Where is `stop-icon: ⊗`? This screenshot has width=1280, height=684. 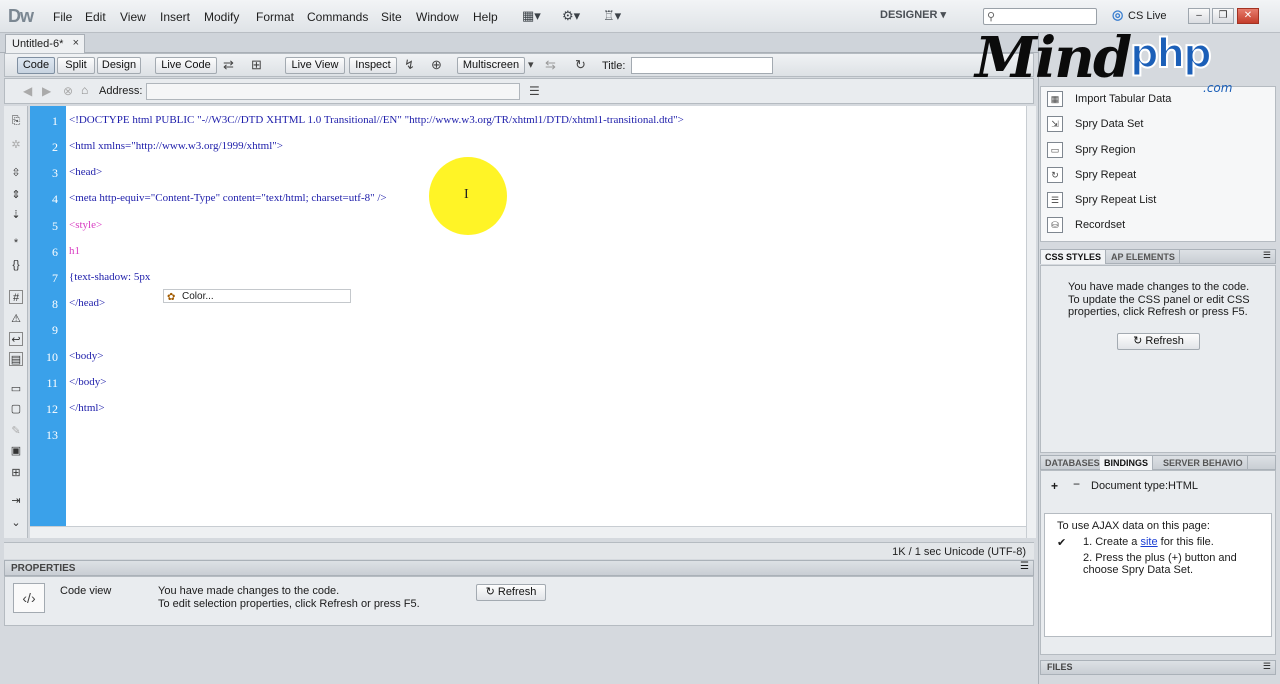
stop-icon: ⊗ is located at coordinates (68, 91).